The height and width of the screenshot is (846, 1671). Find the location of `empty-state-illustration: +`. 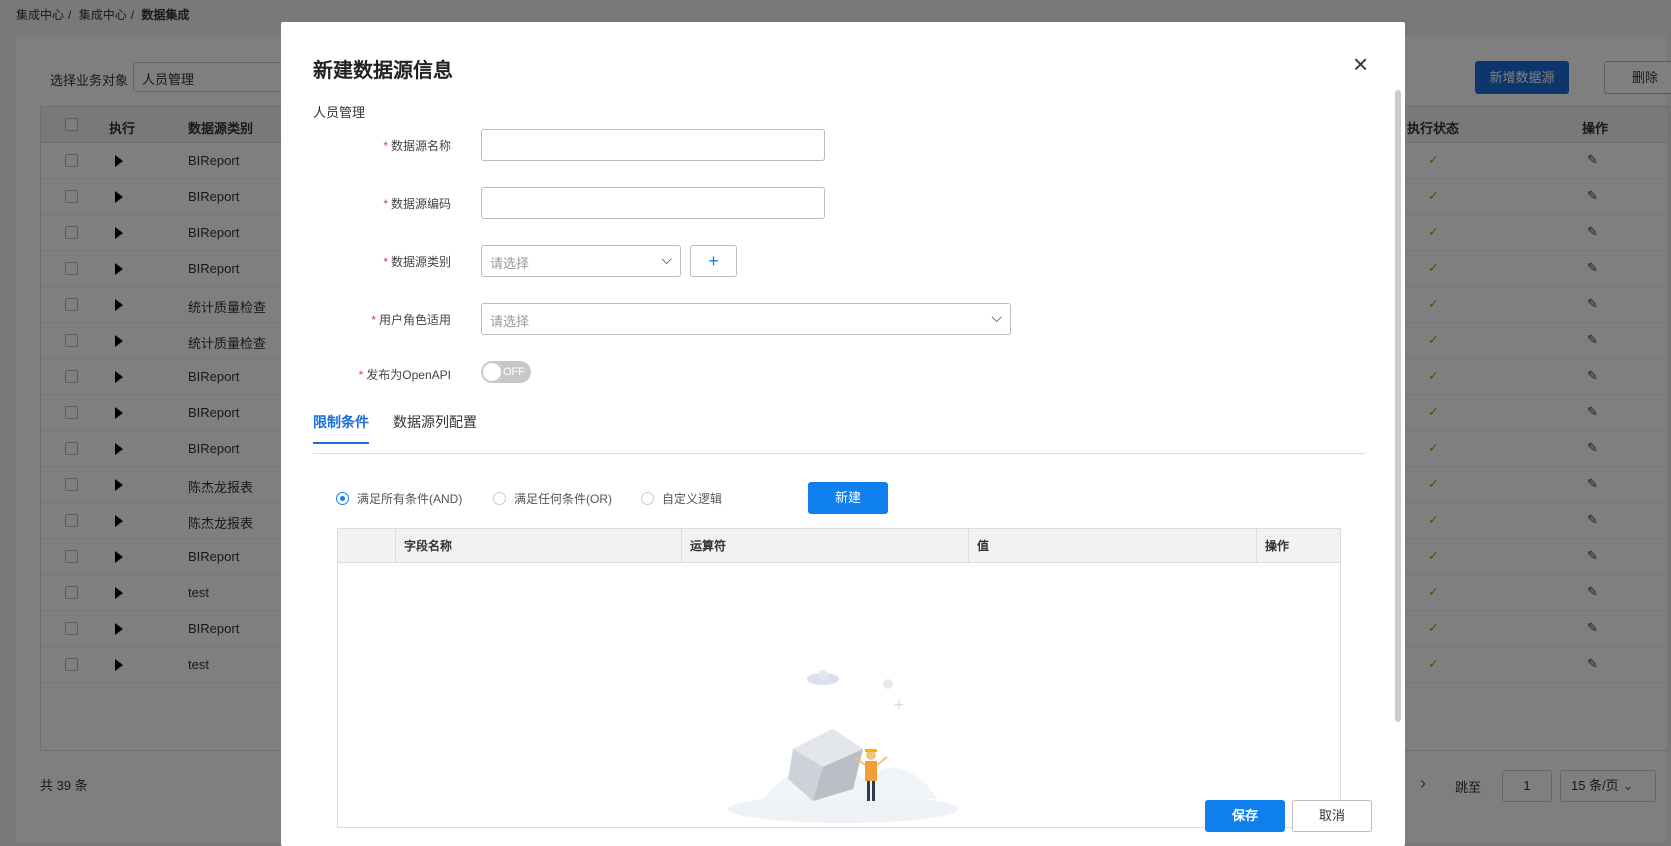

empty-state-illustration: + is located at coordinates (843, 746).